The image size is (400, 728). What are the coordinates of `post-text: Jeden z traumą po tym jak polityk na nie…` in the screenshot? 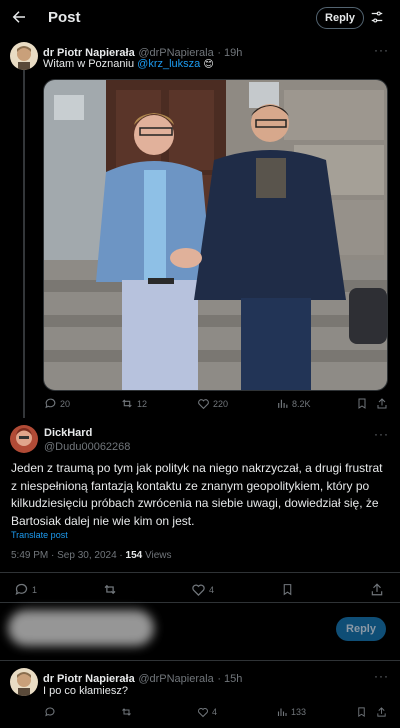 It's located at (197, 494).